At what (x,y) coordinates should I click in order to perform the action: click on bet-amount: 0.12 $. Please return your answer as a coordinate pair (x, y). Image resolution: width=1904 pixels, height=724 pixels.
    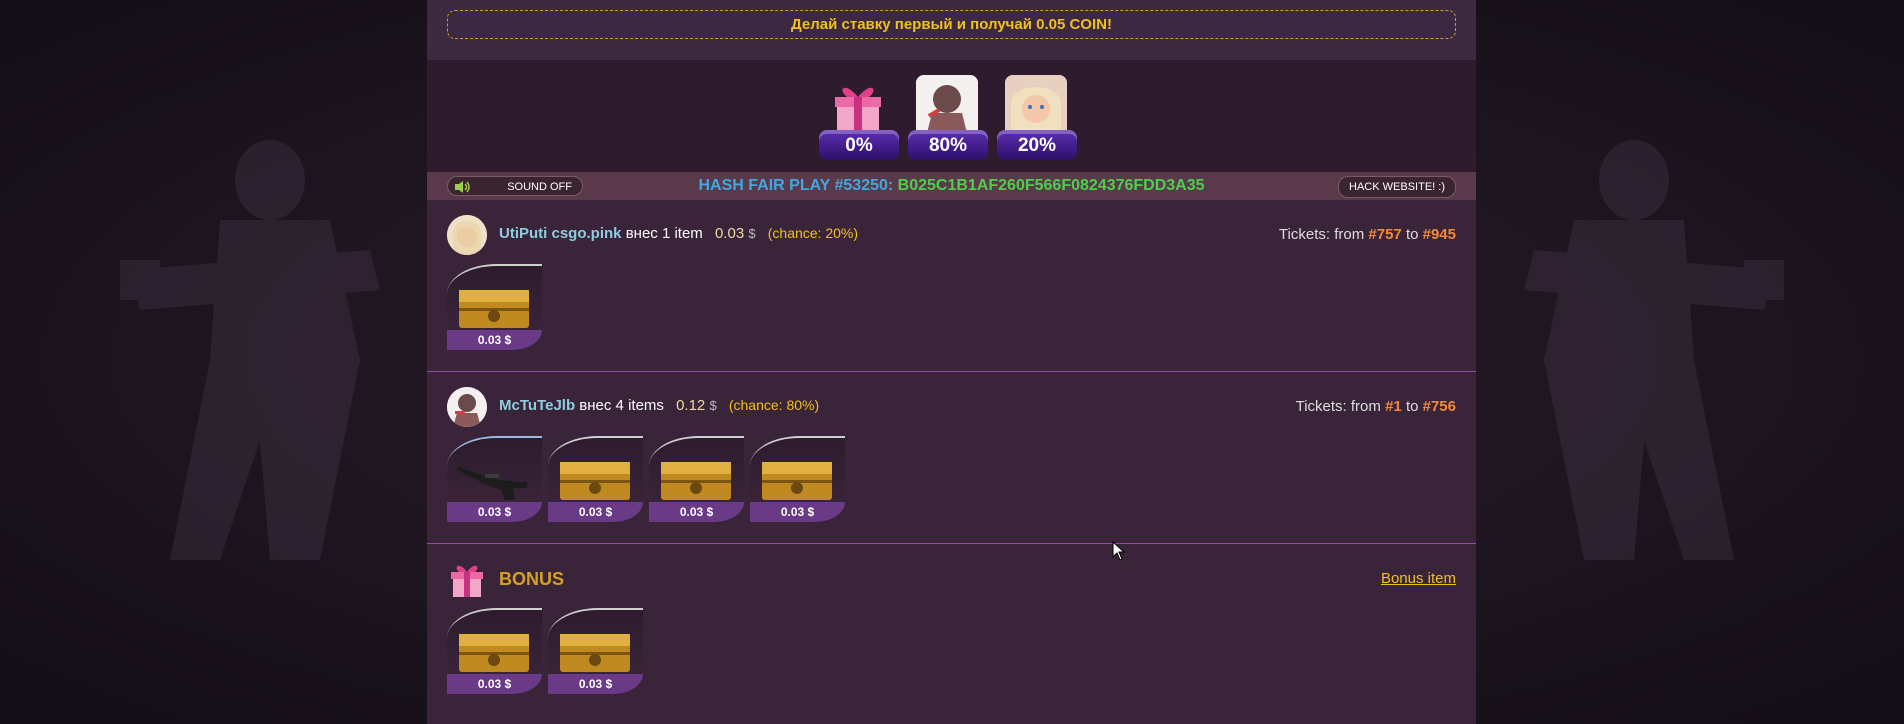
    Looking at the image, I should click on (696, 405).